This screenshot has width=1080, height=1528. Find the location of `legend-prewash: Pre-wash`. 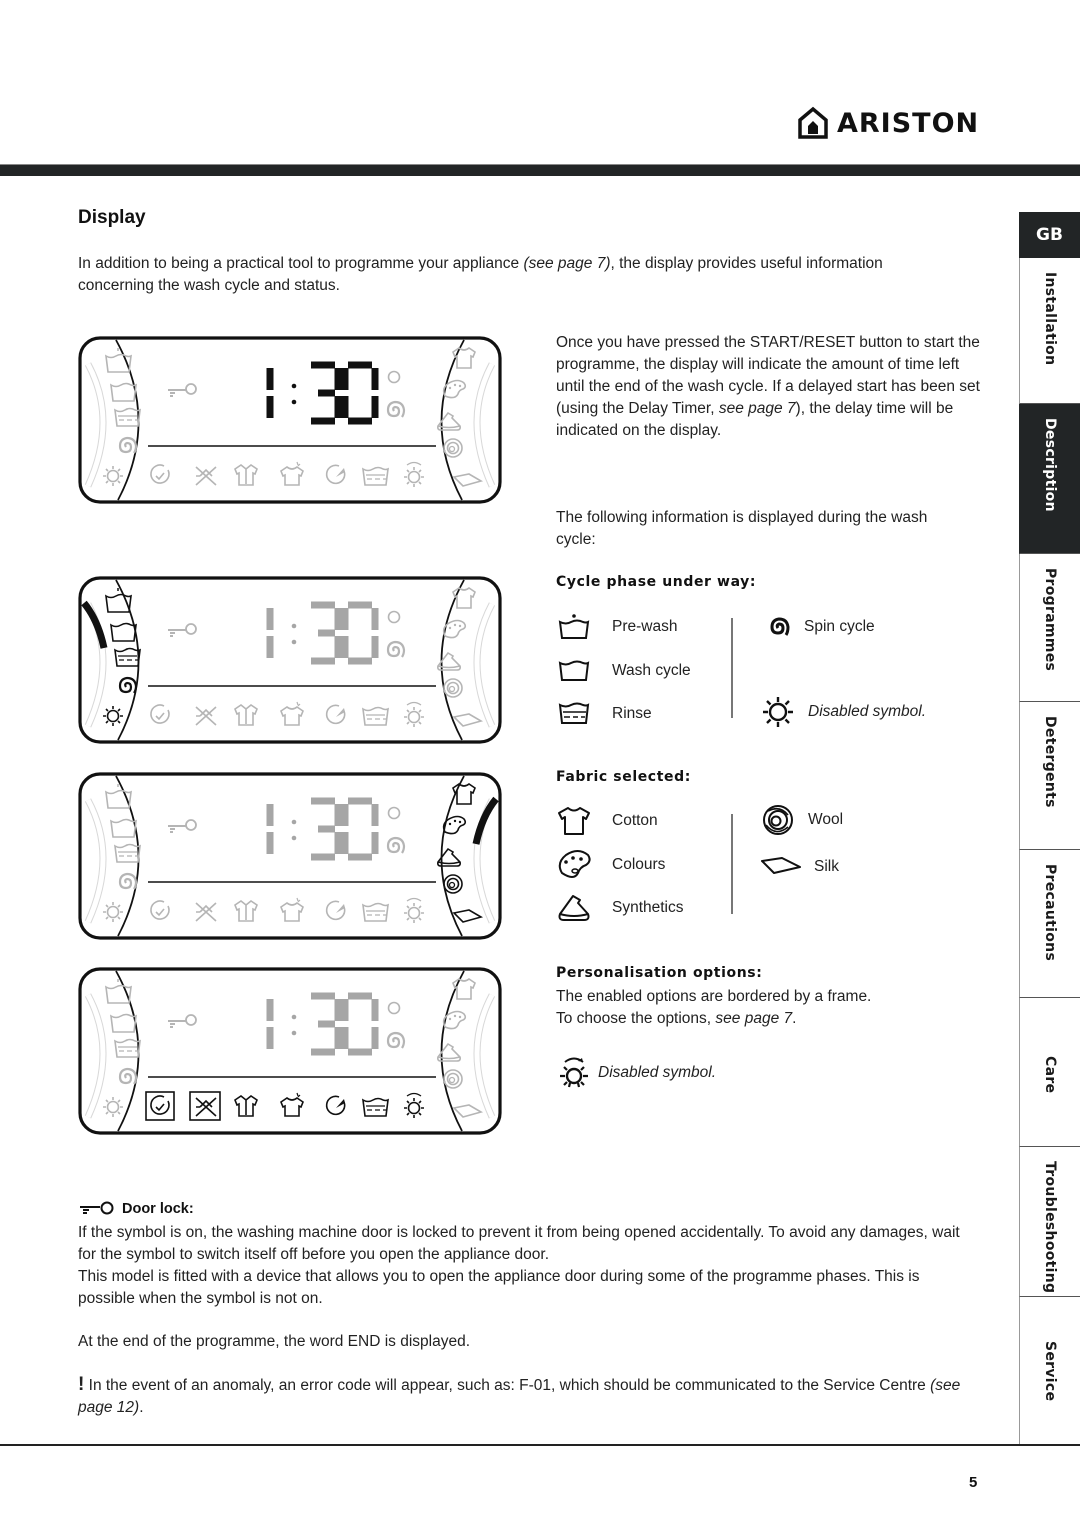

legend-prewash: Pre-wash is located at coordinates (616, 627).